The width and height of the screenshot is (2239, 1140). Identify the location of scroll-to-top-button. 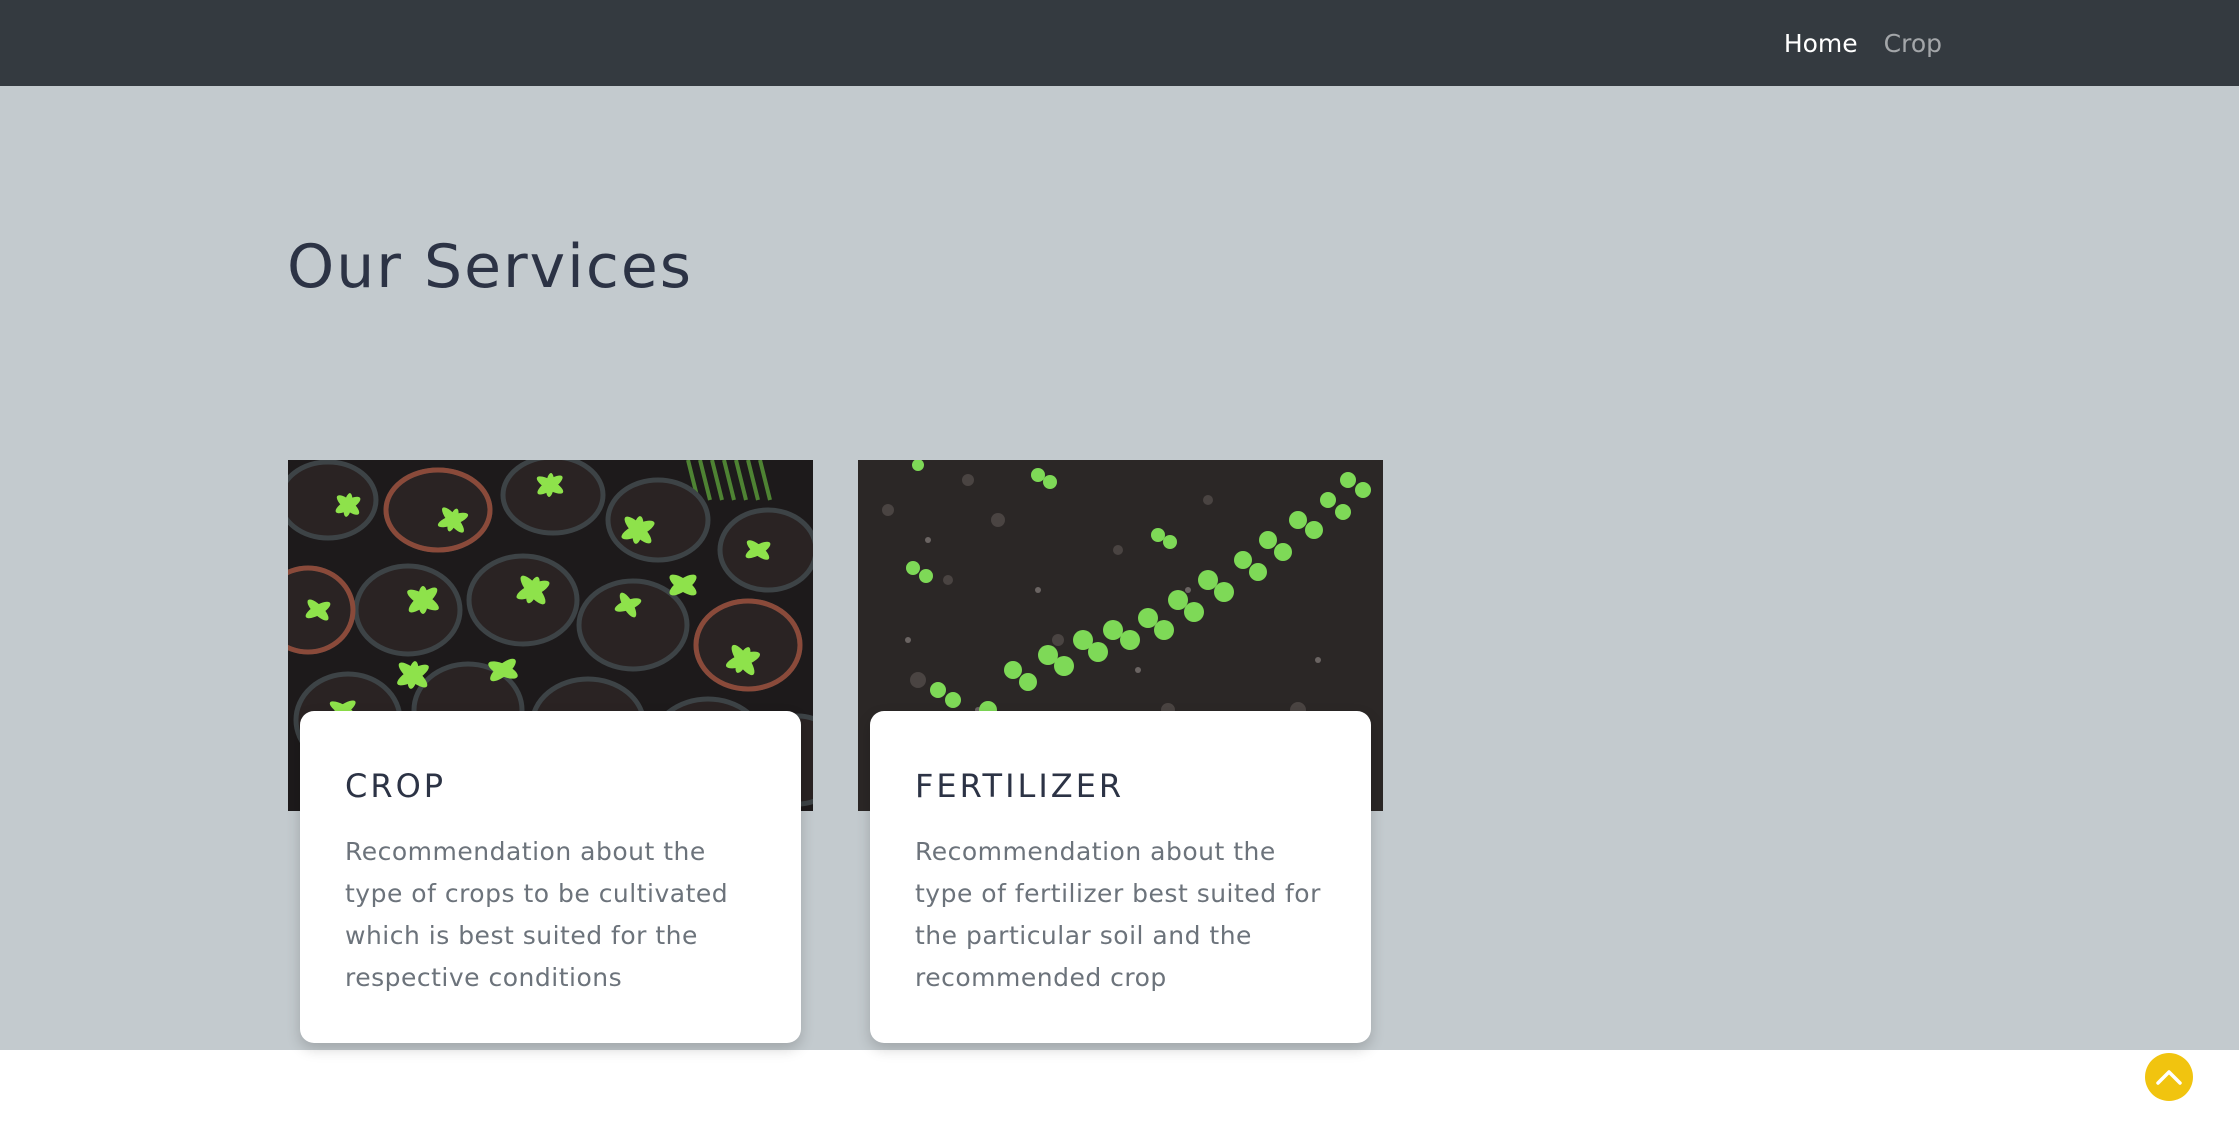
(2169, 1077).